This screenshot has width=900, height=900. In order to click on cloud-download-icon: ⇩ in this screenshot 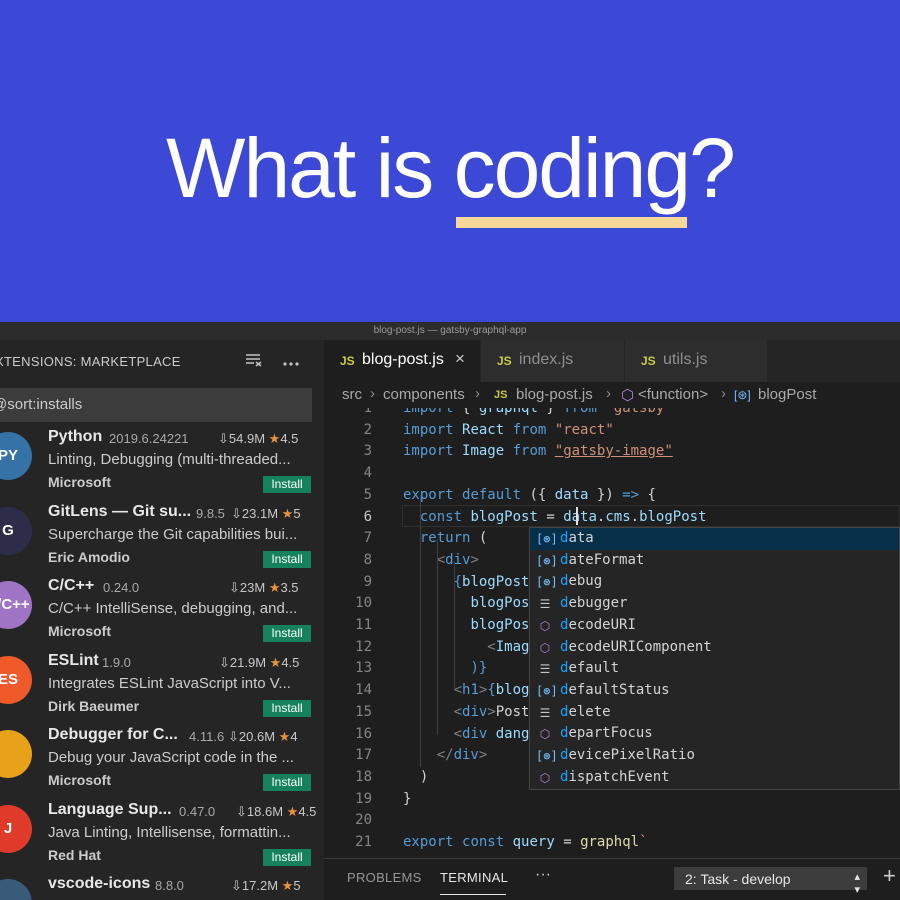, I will do `click(224, 662)`.